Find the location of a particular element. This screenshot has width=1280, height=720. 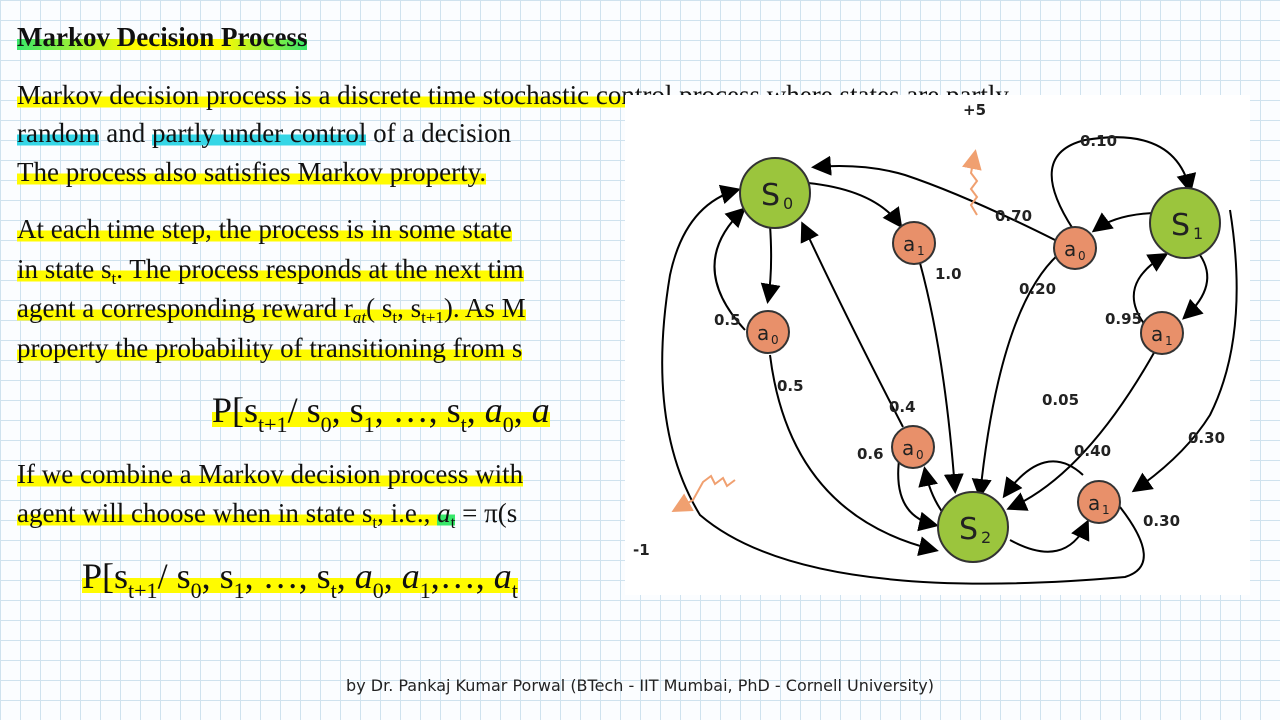

state-node-s1: S 1 is located at coordinates (1185, 223).